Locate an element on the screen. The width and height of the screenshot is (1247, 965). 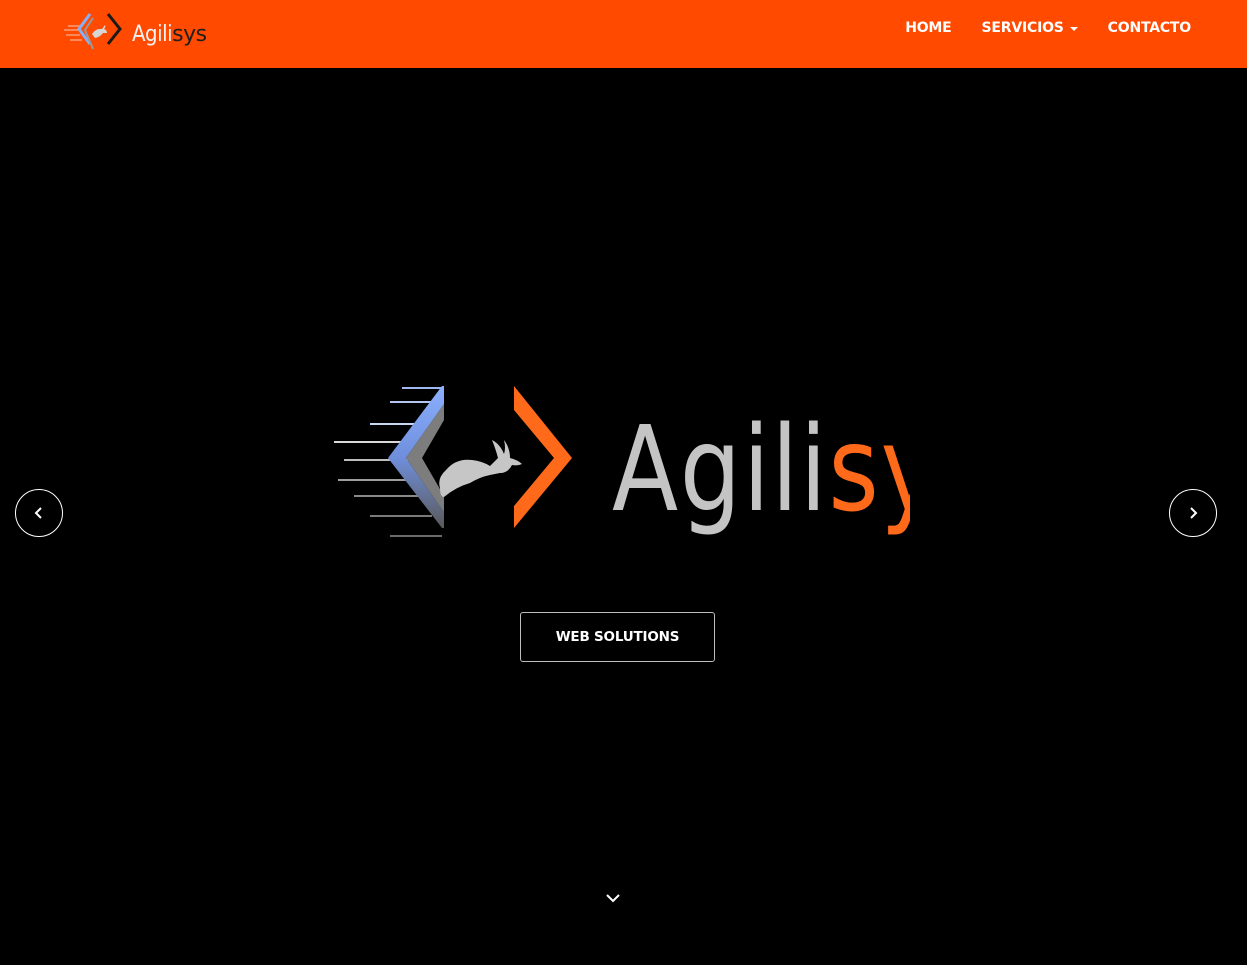
agilisys-logo-icon: Agilisys is located at coordinates (135, 31).